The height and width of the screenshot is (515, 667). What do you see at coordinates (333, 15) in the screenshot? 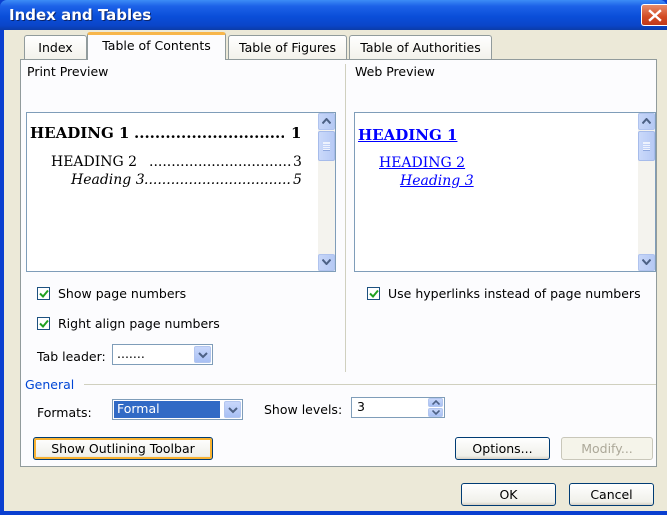
I see `title-bar: Index and Tables` at bounding box center [333, 15].